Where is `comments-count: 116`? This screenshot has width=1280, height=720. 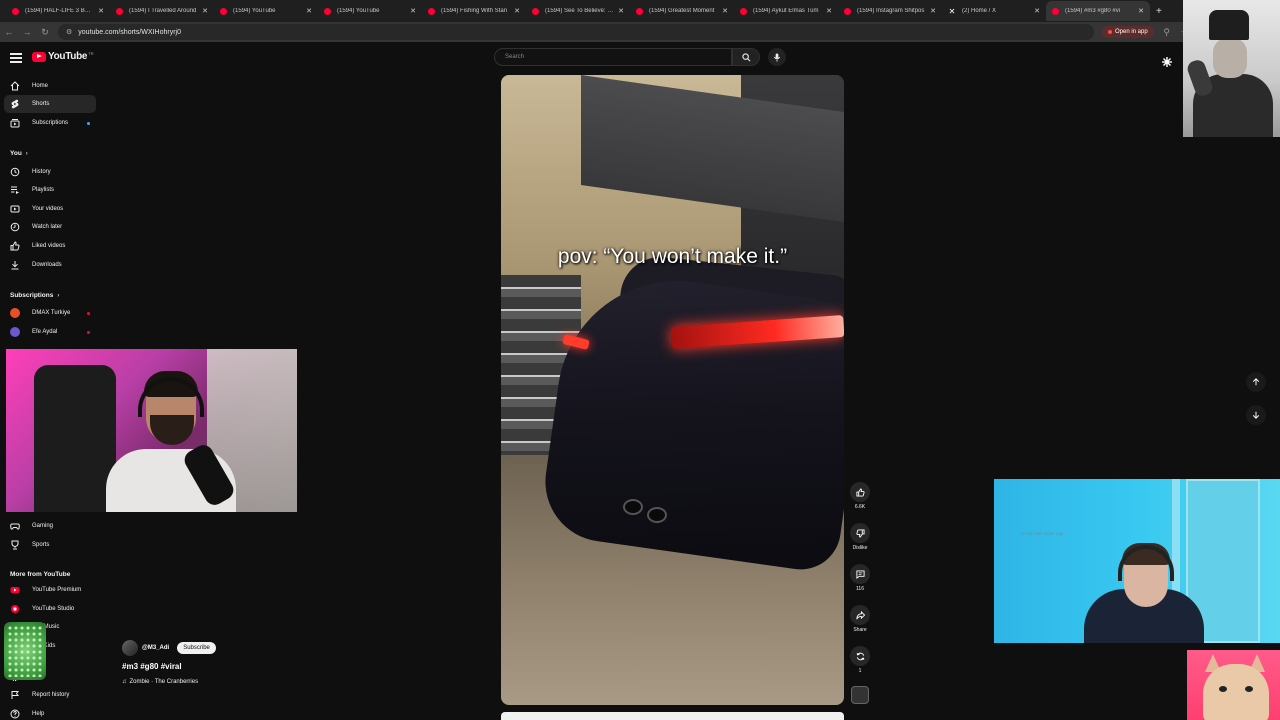 comments-count: 116 is located at coordinates (860, 589).